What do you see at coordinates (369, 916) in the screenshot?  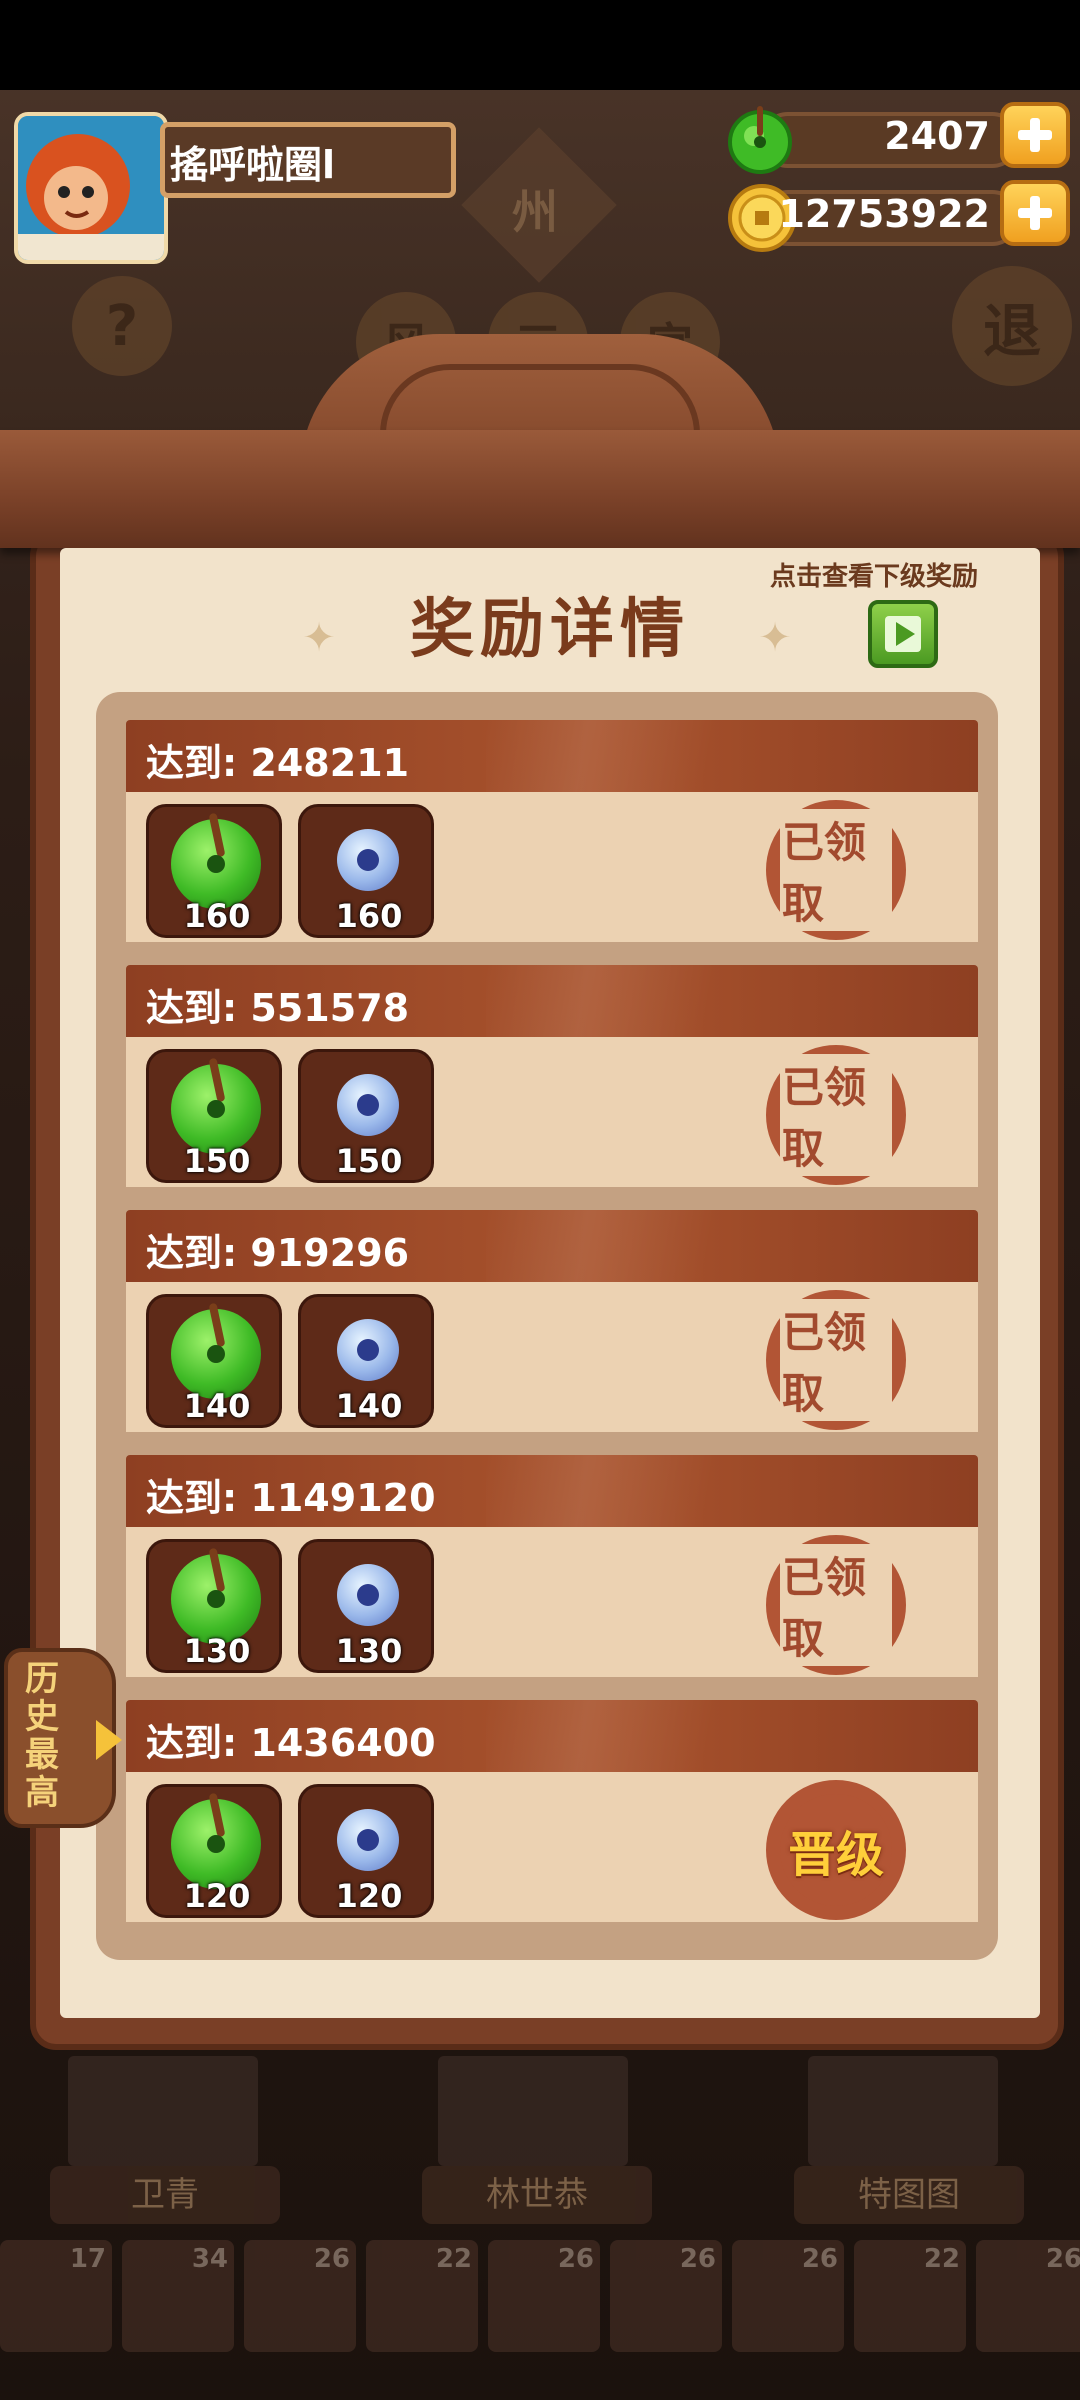 I see `disc-amount: 160` at bounding box center [369, 916].